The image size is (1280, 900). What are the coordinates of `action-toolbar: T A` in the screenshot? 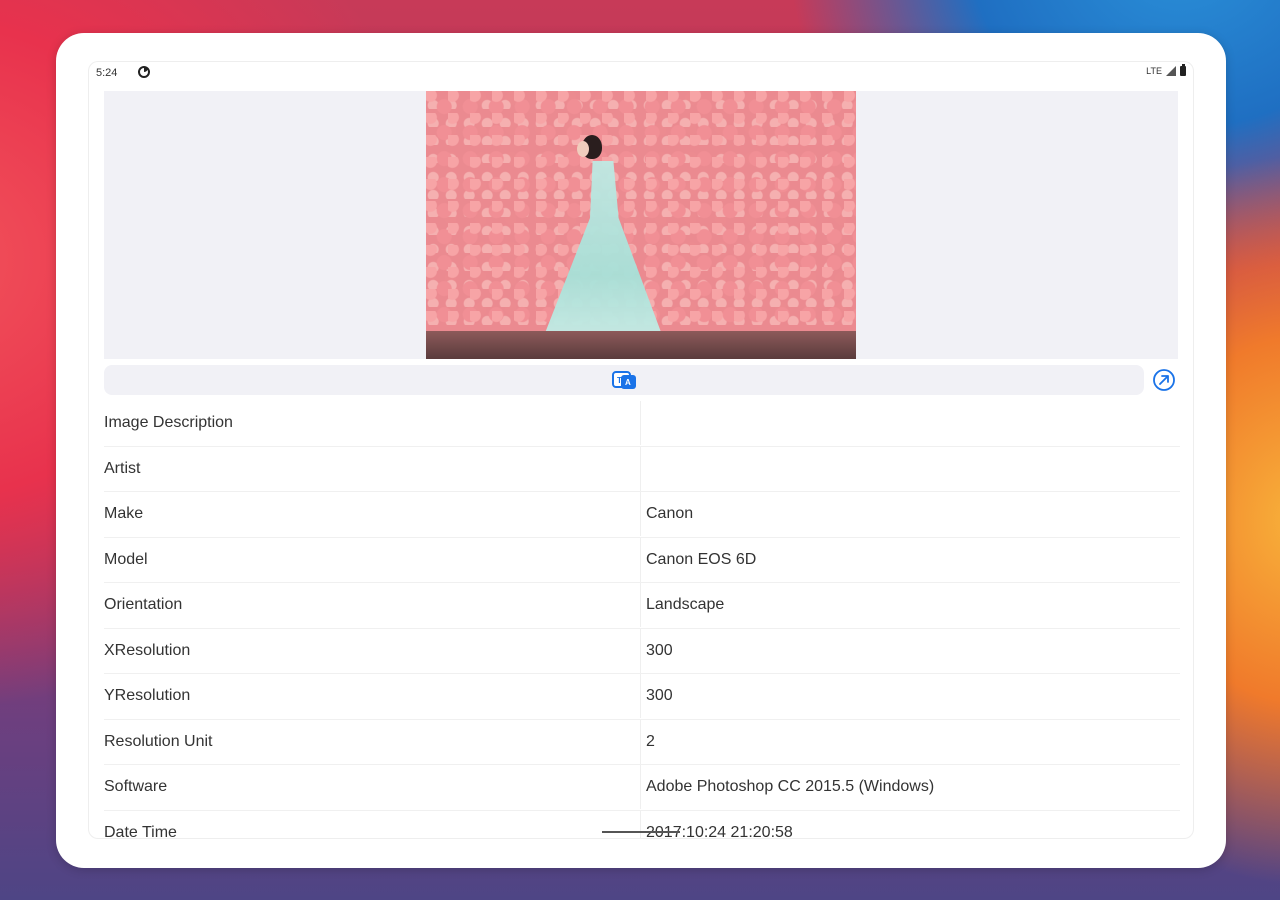 It's located at (624, 380).